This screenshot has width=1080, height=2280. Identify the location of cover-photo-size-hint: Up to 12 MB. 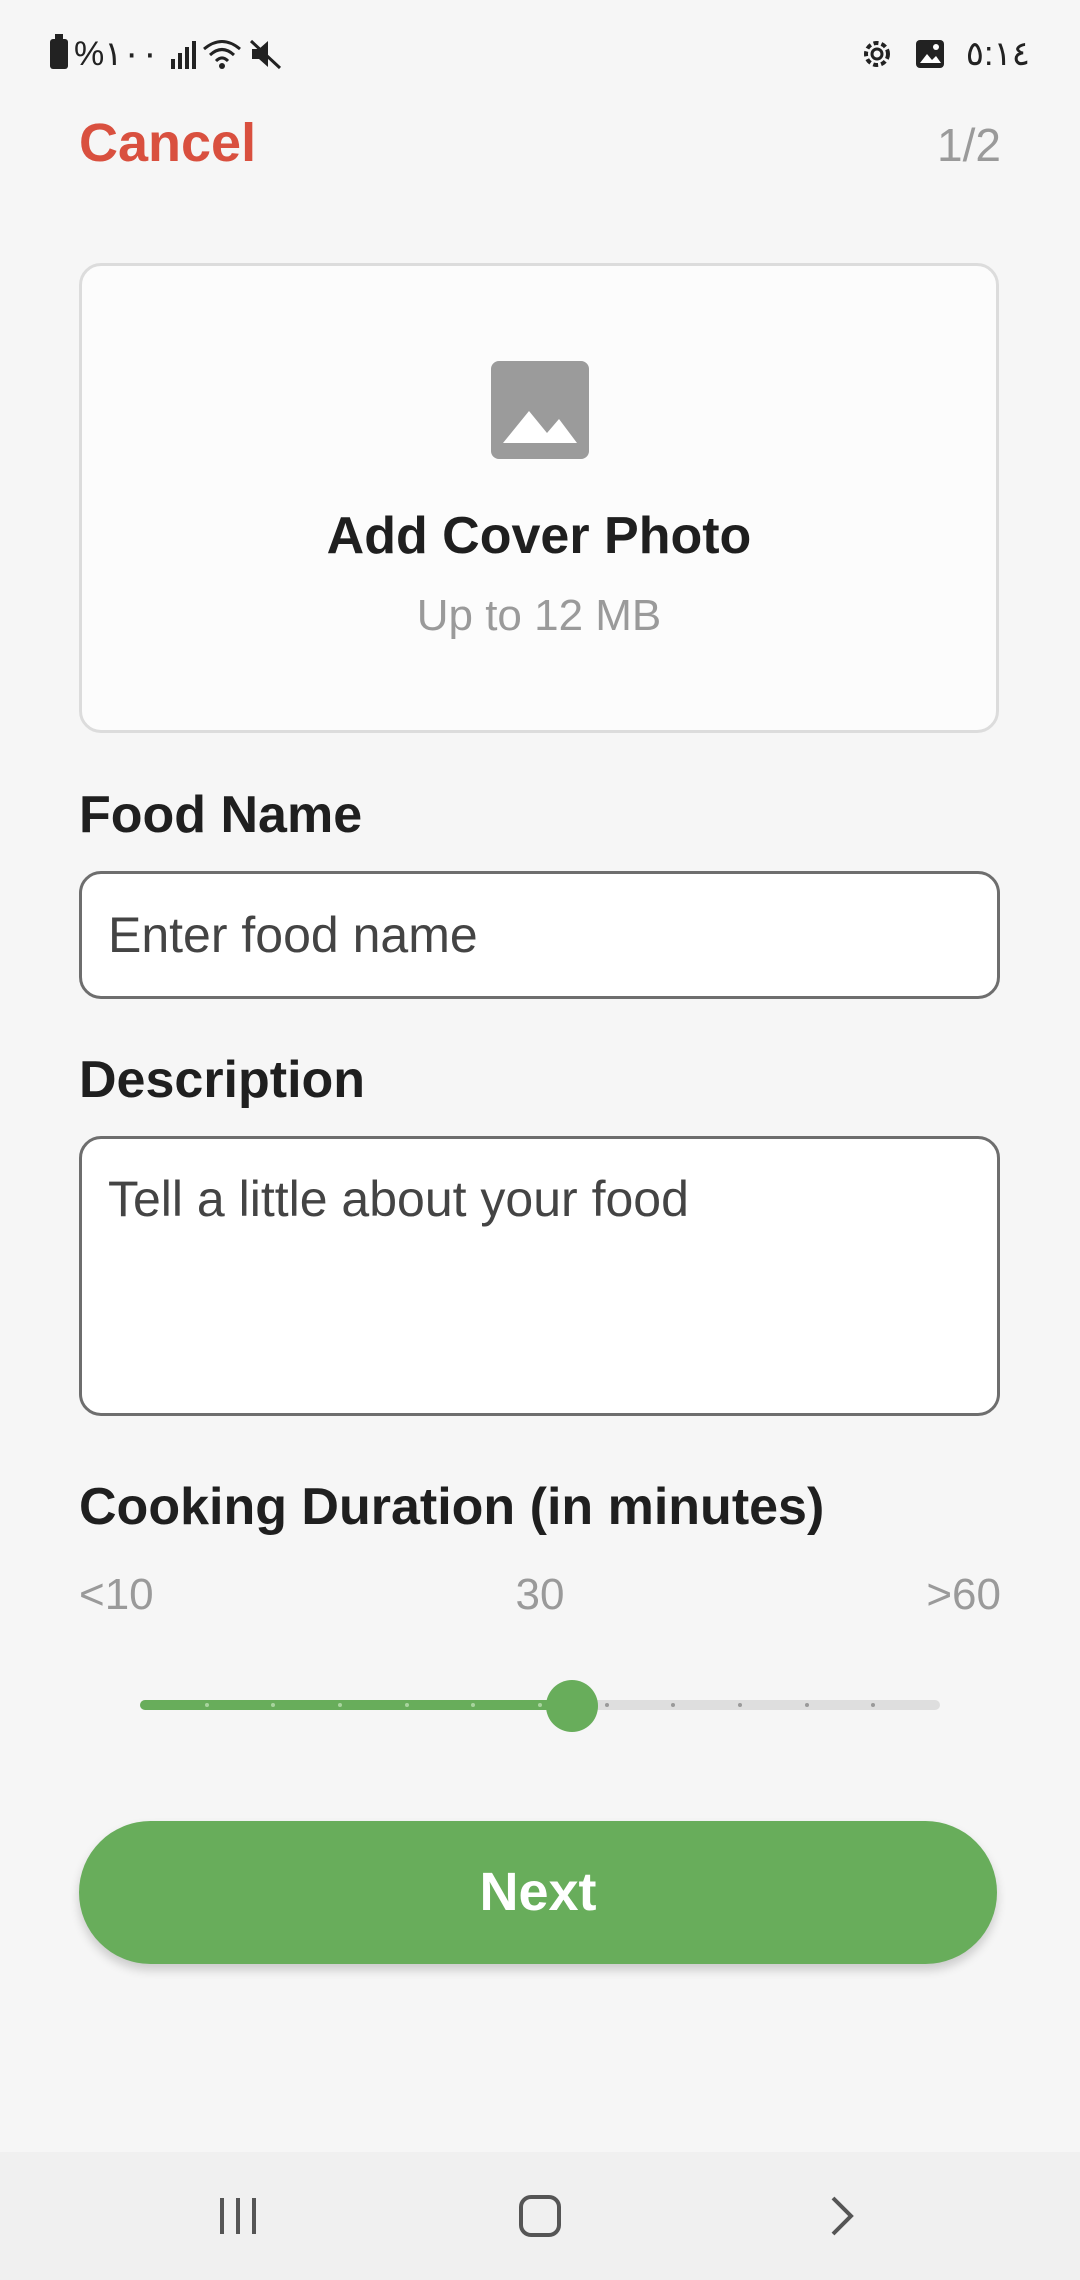
(539, 615).